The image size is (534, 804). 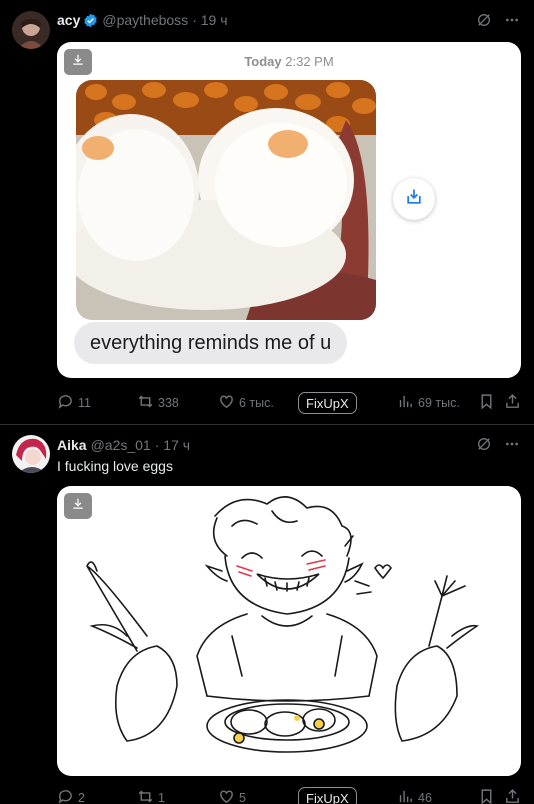 I want to click on reply-button: 11, so click(x=74, y=403).